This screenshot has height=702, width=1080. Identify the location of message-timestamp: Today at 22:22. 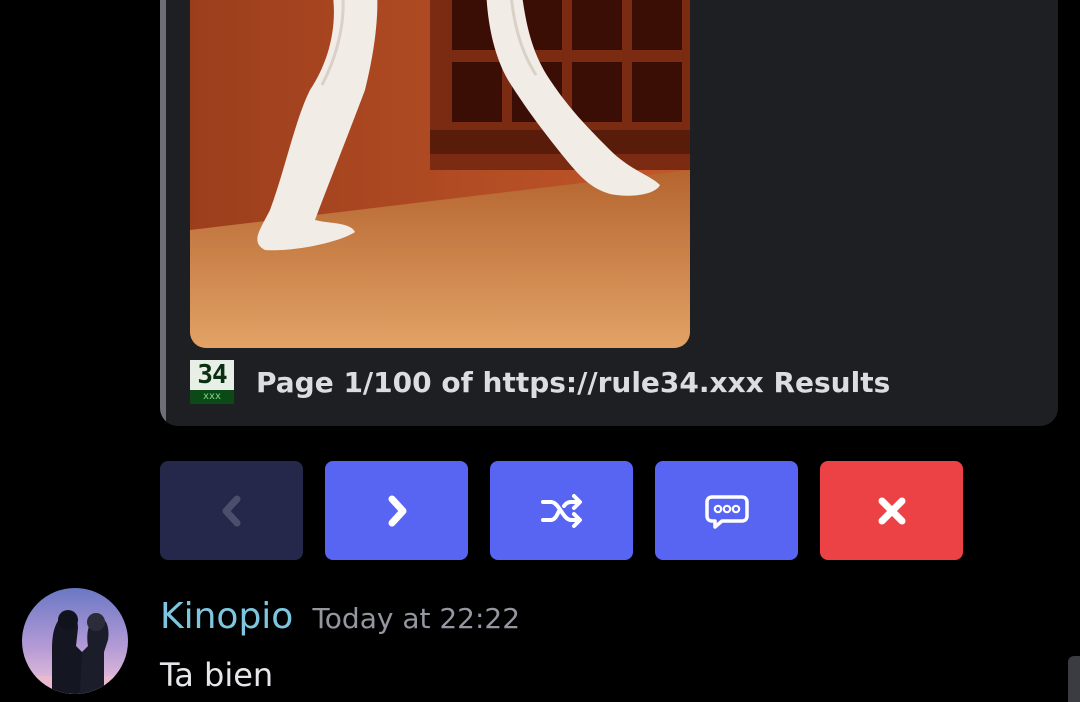
(416, 618).